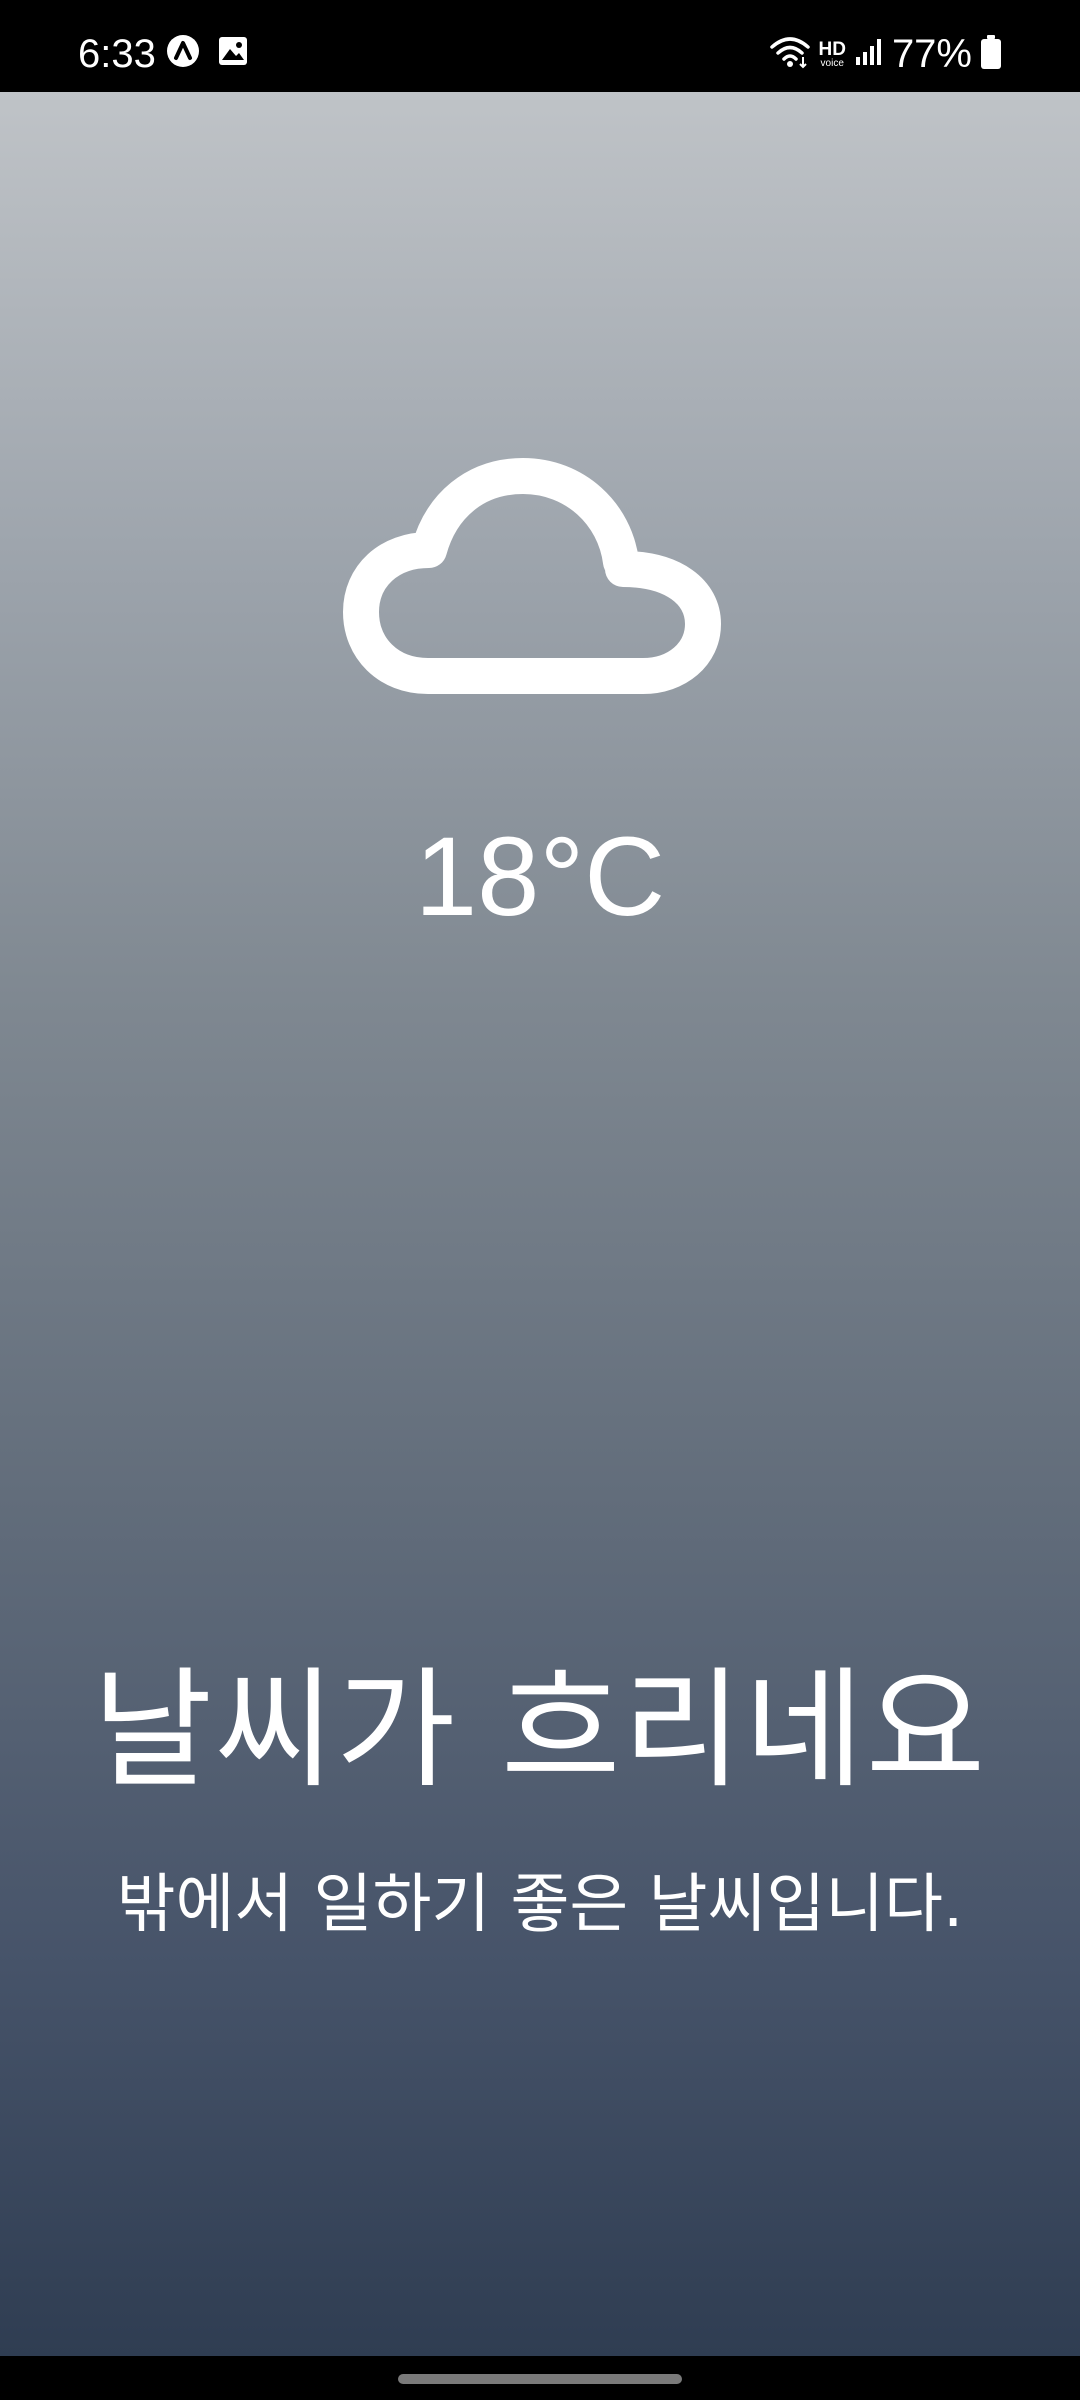 This screenshot has width=1080, height=2400. What do you see at coordinates (540, 876) in the screenshot?
I see `temperature: 18°C` at bounding box center [540, 876].